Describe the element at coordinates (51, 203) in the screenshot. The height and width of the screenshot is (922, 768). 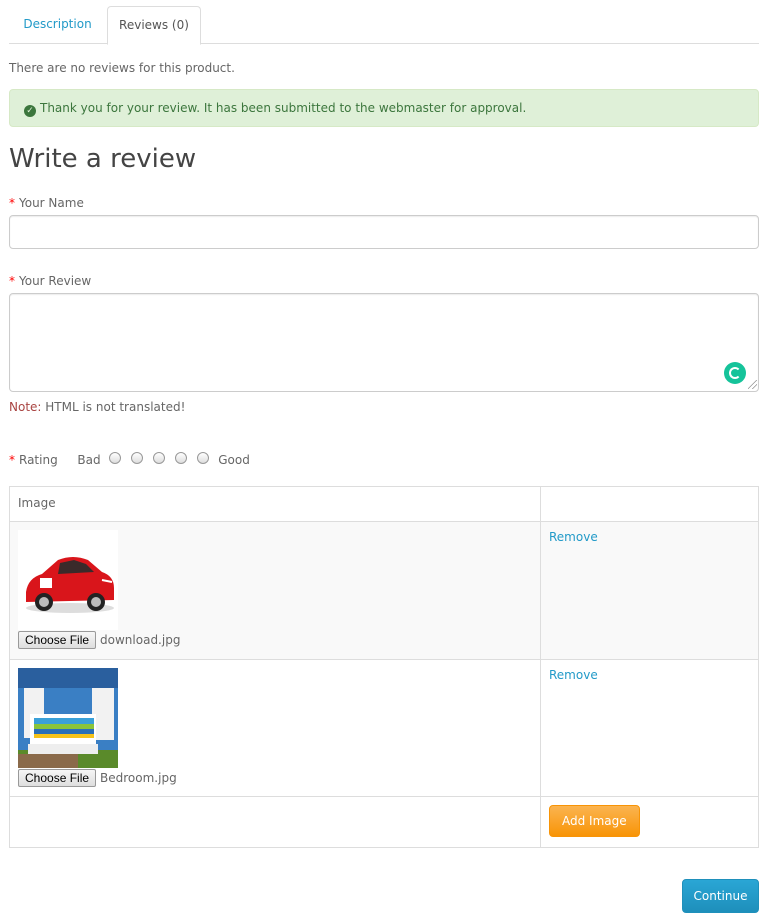
I see `name-label-text: Your Name` at that location.